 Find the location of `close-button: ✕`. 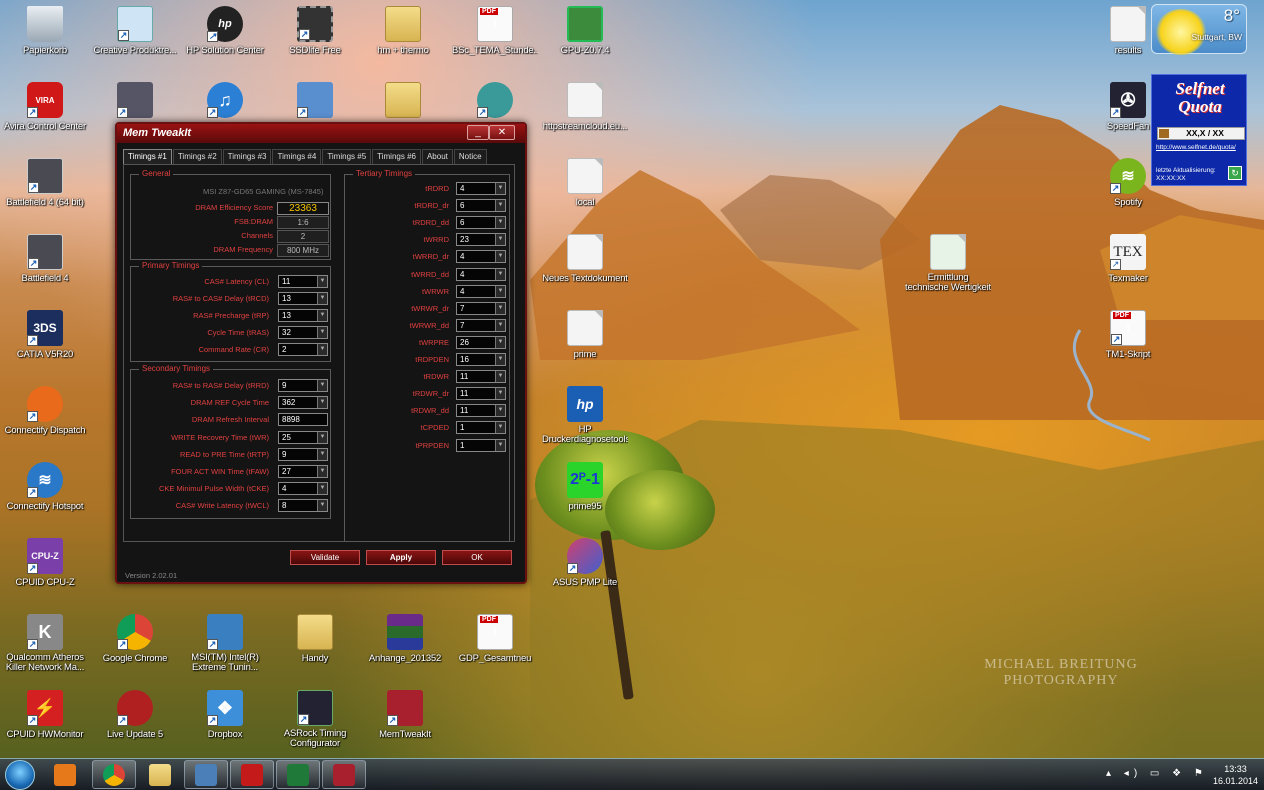

close-button: ✕ is located at coordinates (502, 132).